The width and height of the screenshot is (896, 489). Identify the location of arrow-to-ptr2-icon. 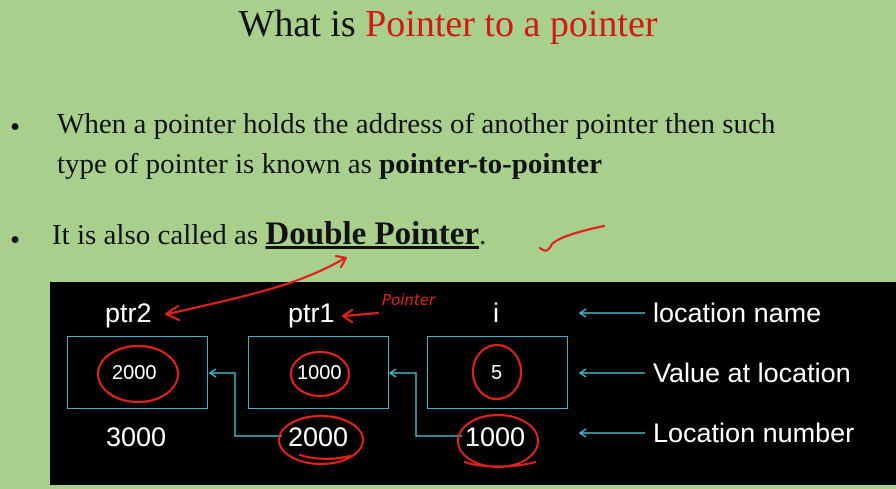
(256, 286).